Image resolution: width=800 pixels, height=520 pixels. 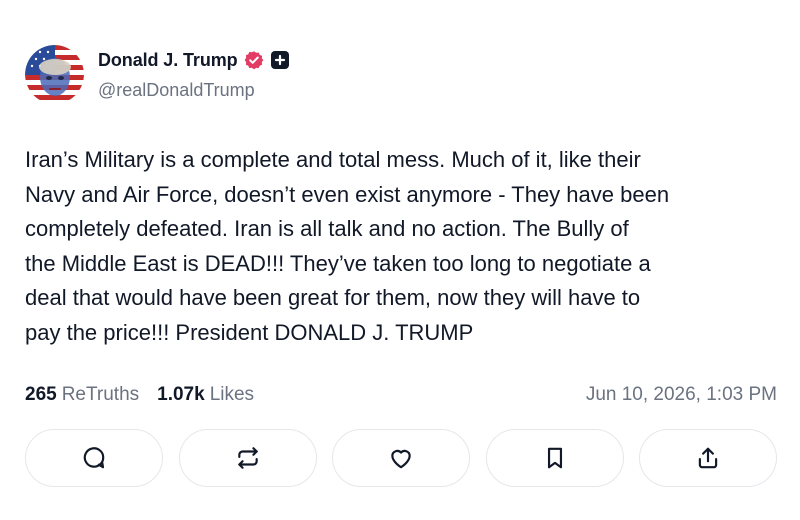 I want to click on like-button, so click(x=401, y=458).